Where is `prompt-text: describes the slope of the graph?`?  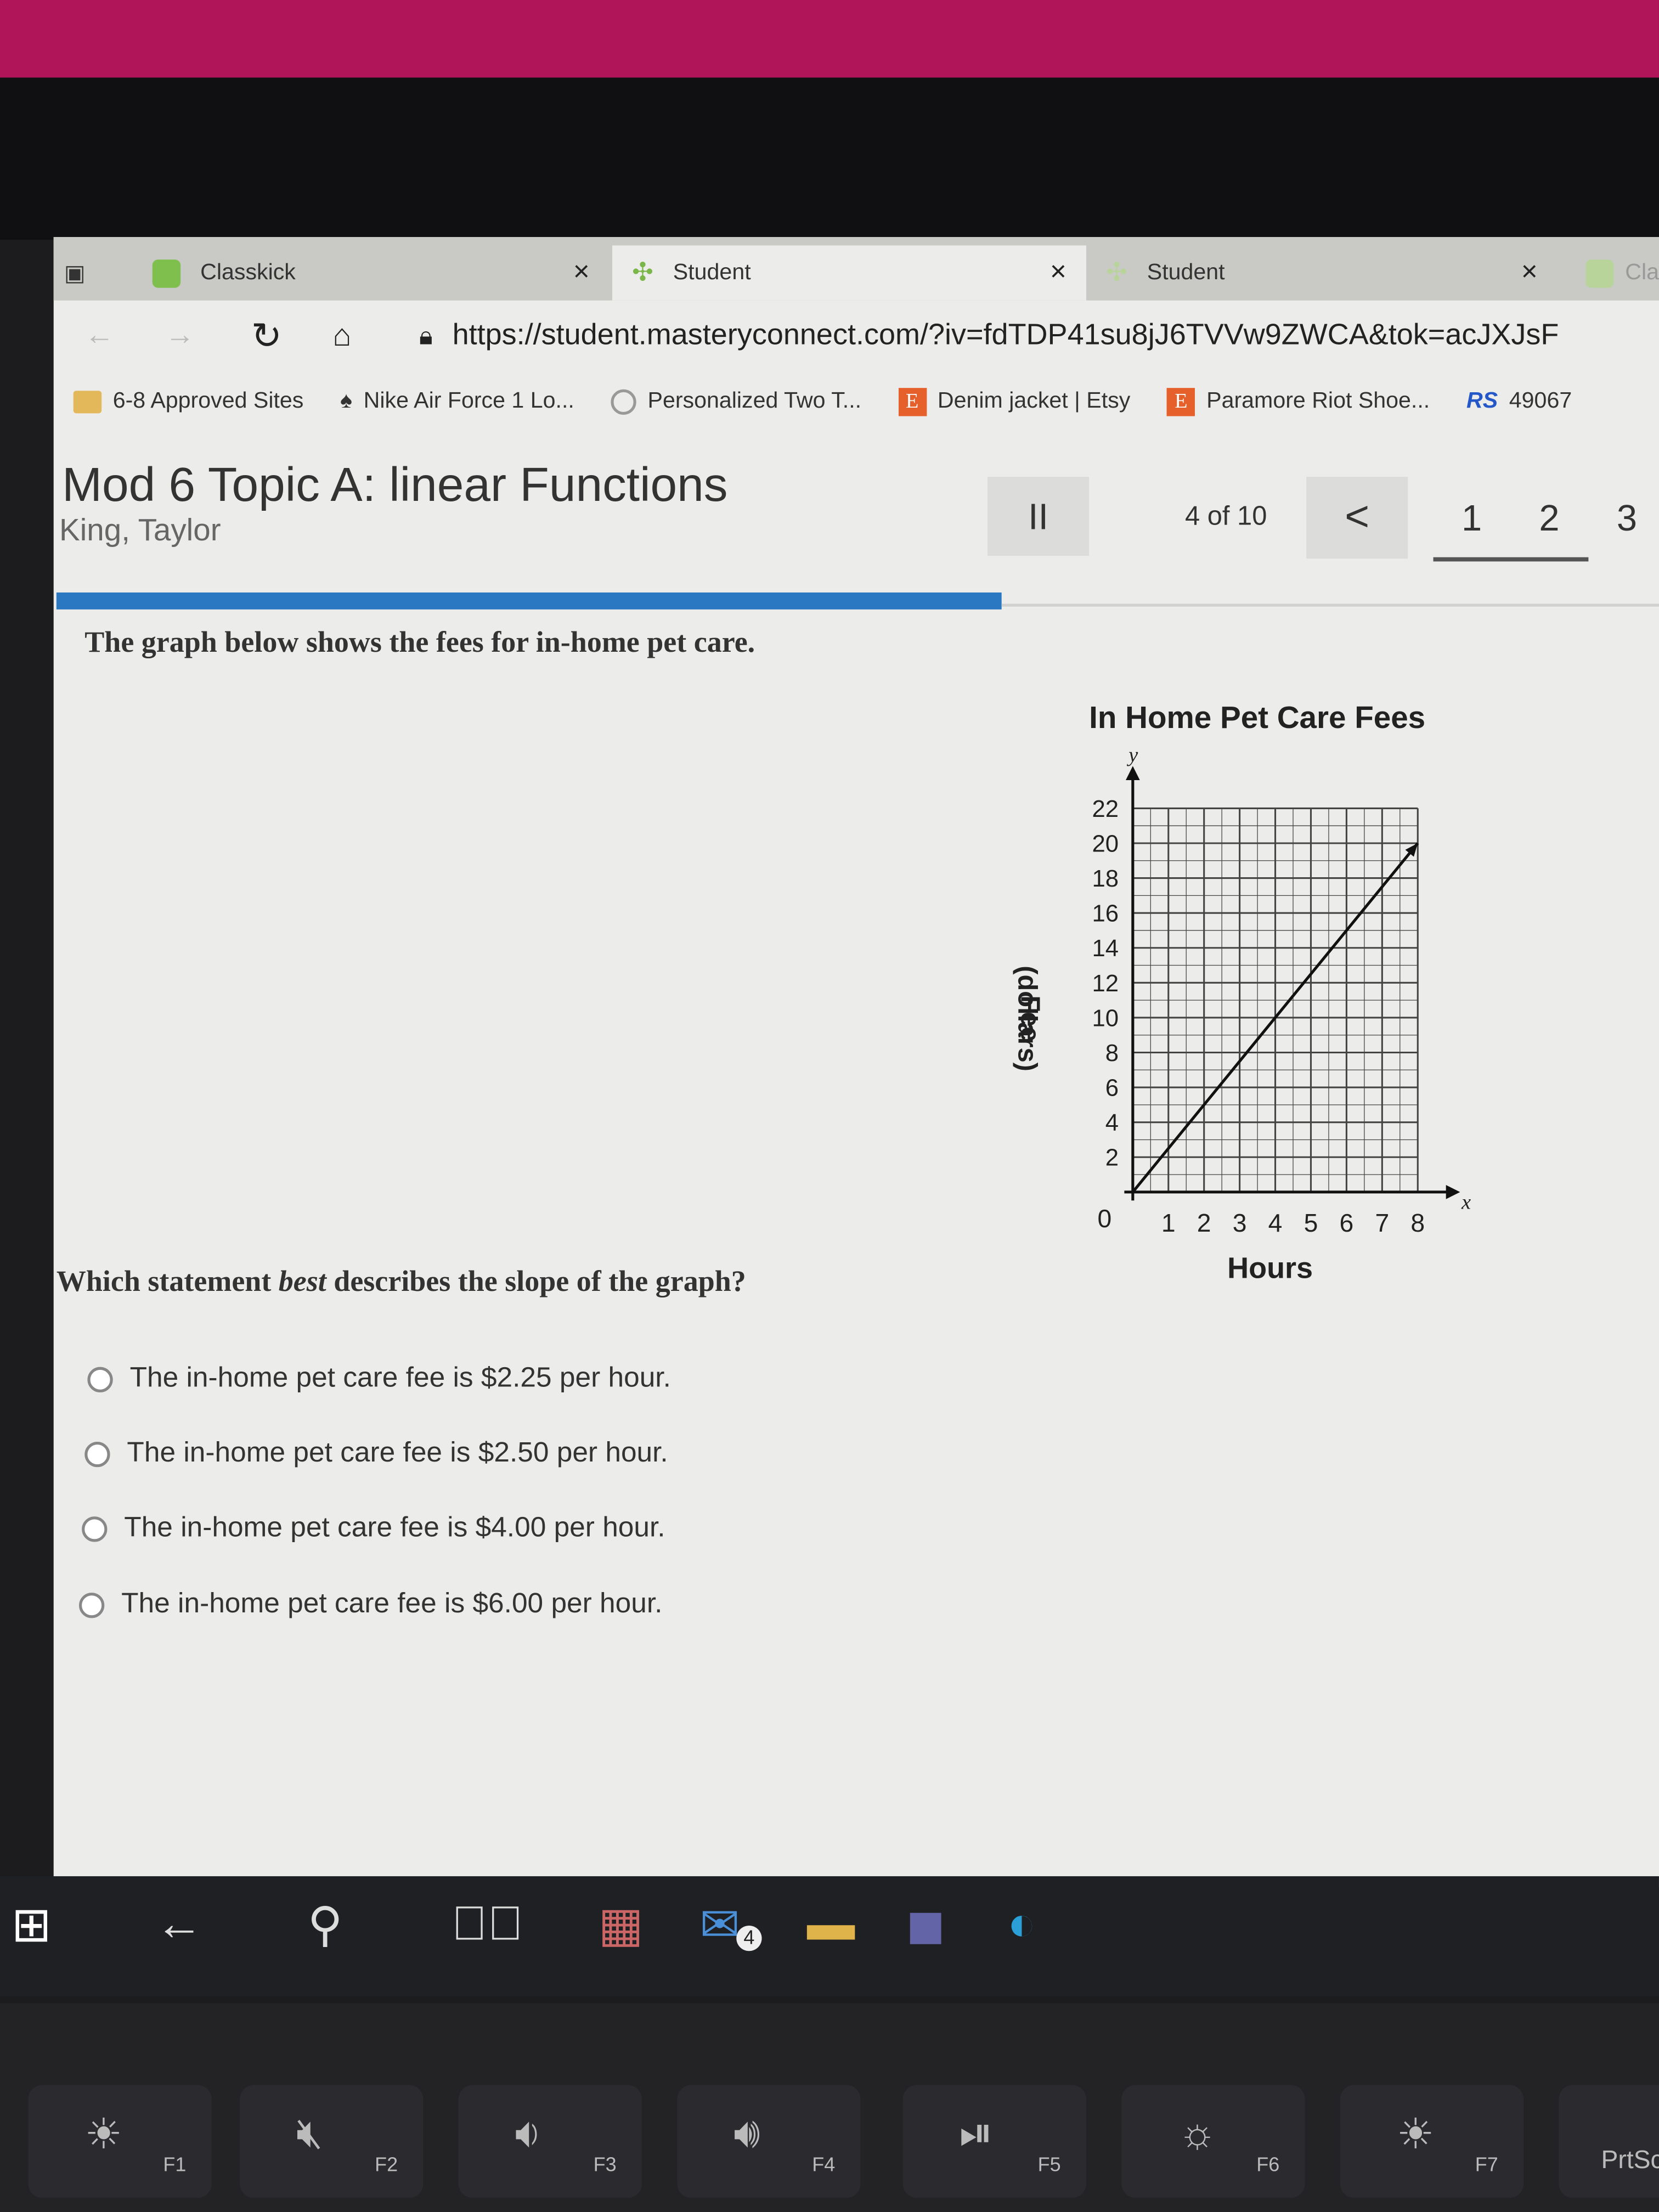 prompt-text: describes the slope of the graph? is located at coordinates (536, 1280).